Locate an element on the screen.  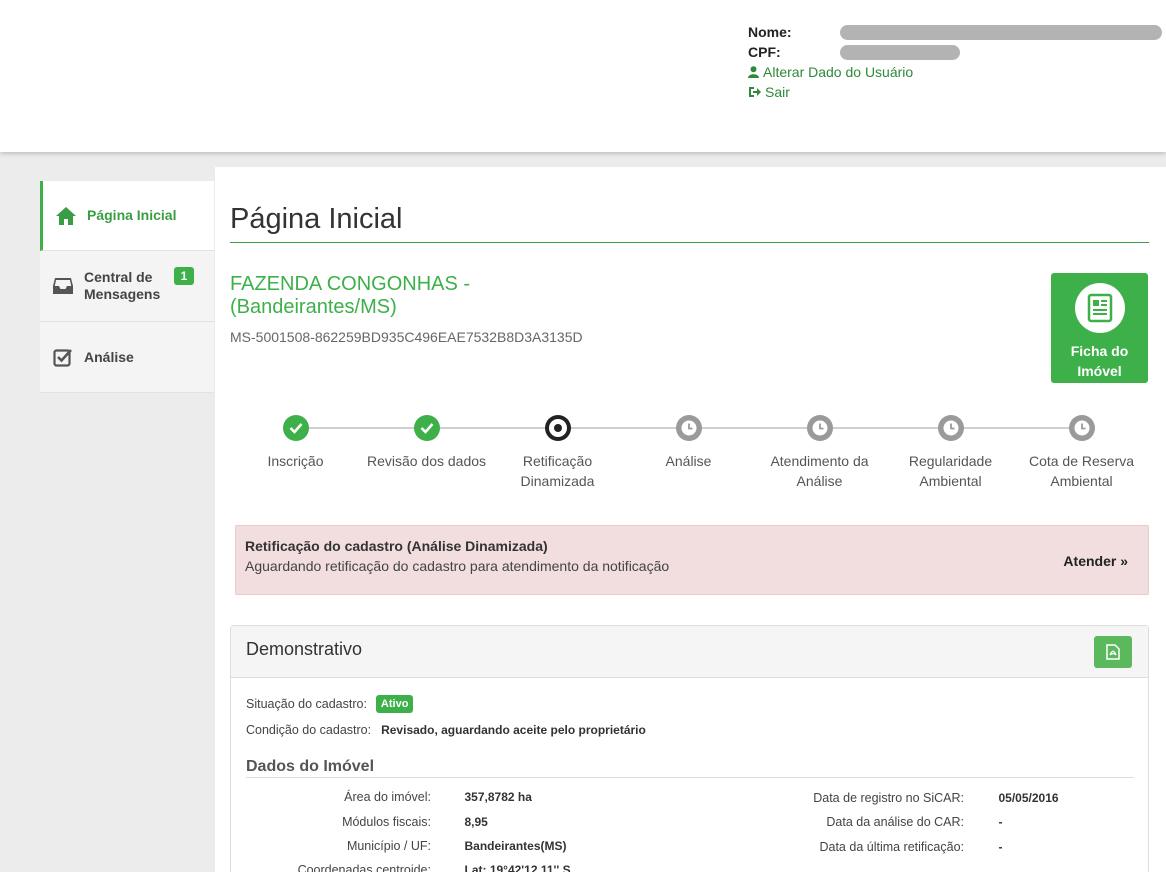
step-label: Análise is located at coordinates (688, 461).